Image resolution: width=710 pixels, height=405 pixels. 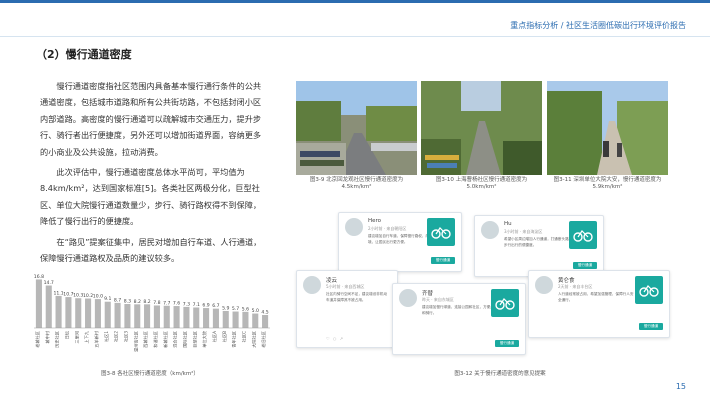 What do you see at coordinates (76, 336) in the screenshot?
I see `chart-category-label: 三里河` at bounding box center [76, 336].